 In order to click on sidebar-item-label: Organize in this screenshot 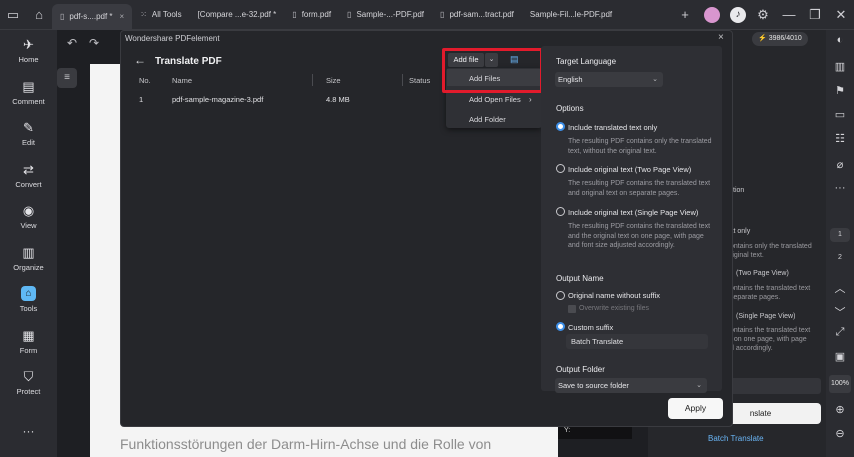, I will do `click(28, 267)`.